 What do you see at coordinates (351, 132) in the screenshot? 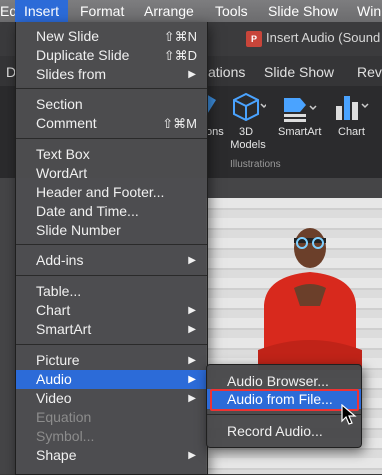
I see `ribbon-chart-label: Chart` at bounding box center [351, 132].